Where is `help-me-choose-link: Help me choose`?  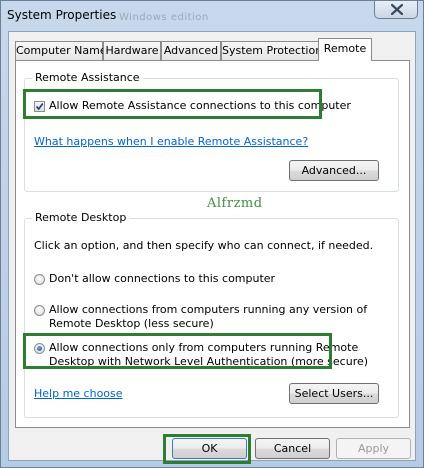
help-me-choose-link: Help me choose is located at coordinates (78, 393).